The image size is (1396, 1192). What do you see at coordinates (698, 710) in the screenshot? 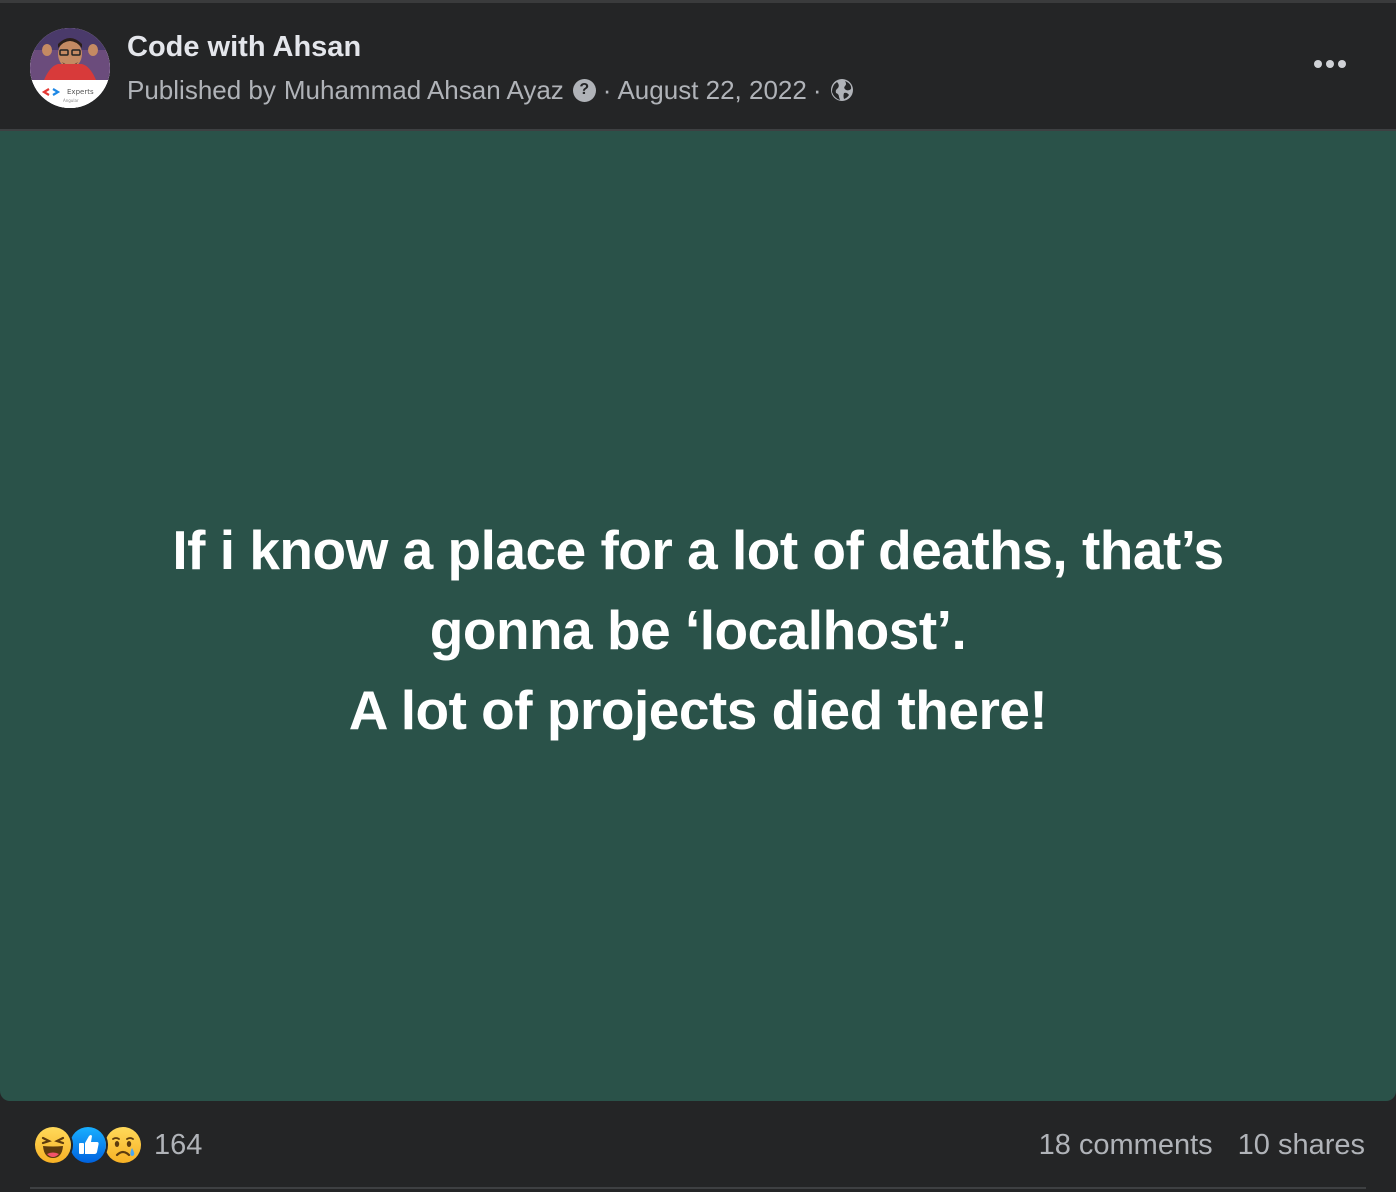
I see `post-text-line: A lot of projects died there!` at bounding box center [698, 710].